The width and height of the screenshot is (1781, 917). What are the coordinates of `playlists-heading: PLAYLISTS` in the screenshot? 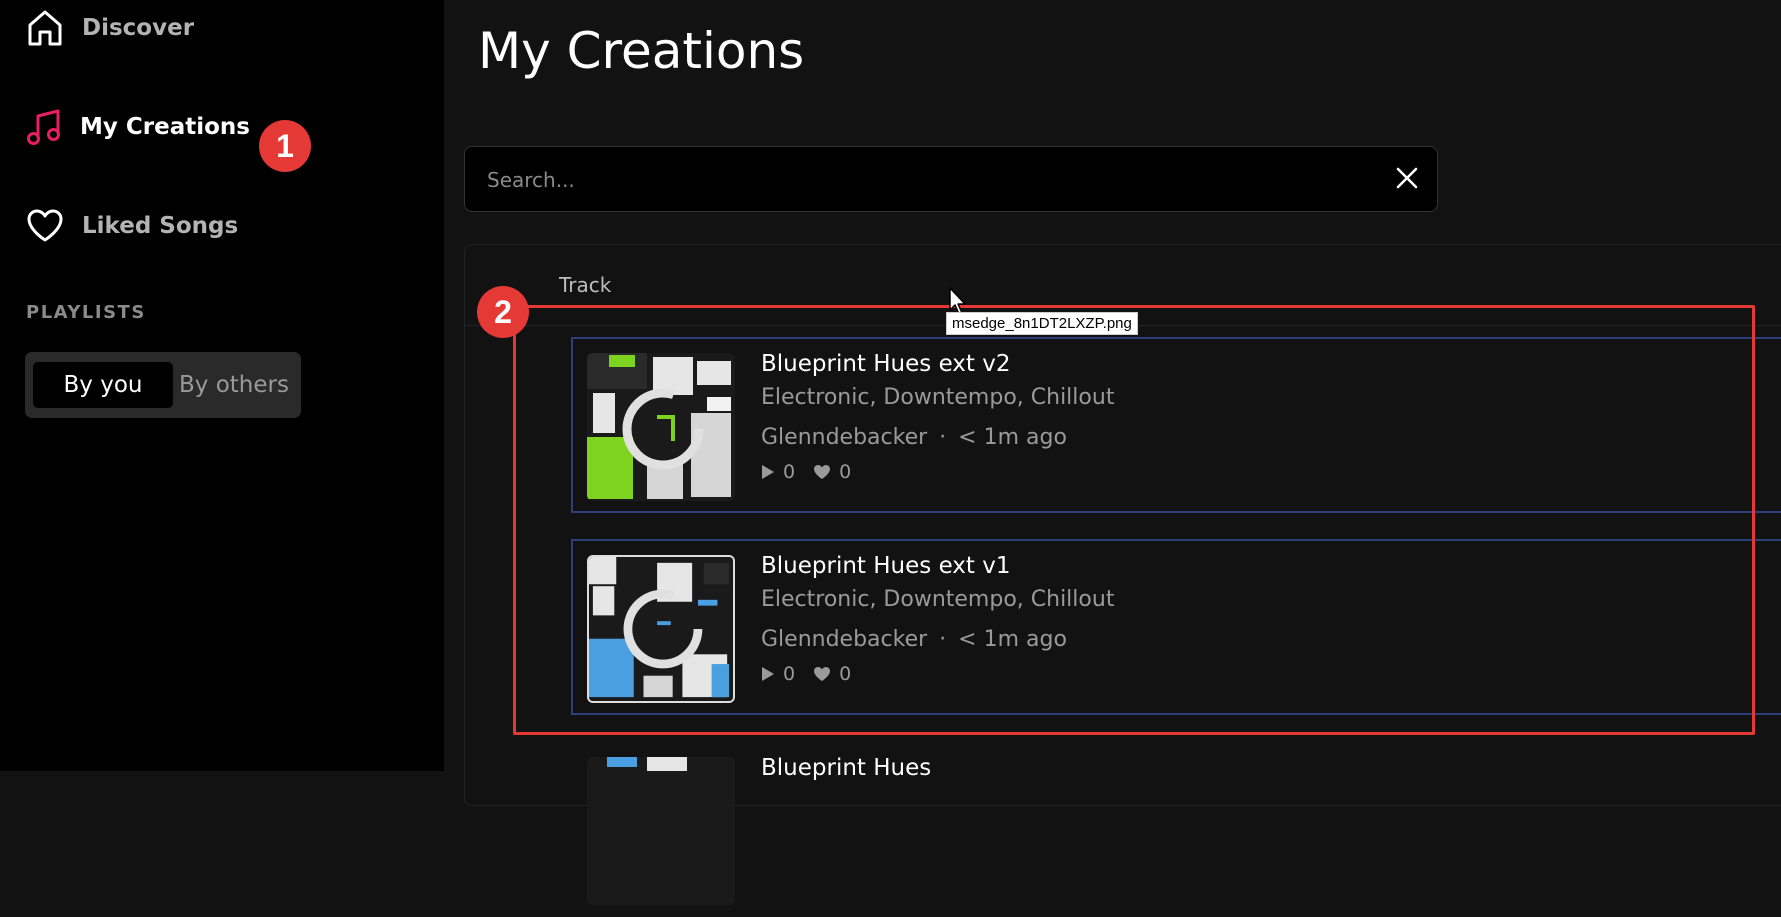 It's located at (86, 312).